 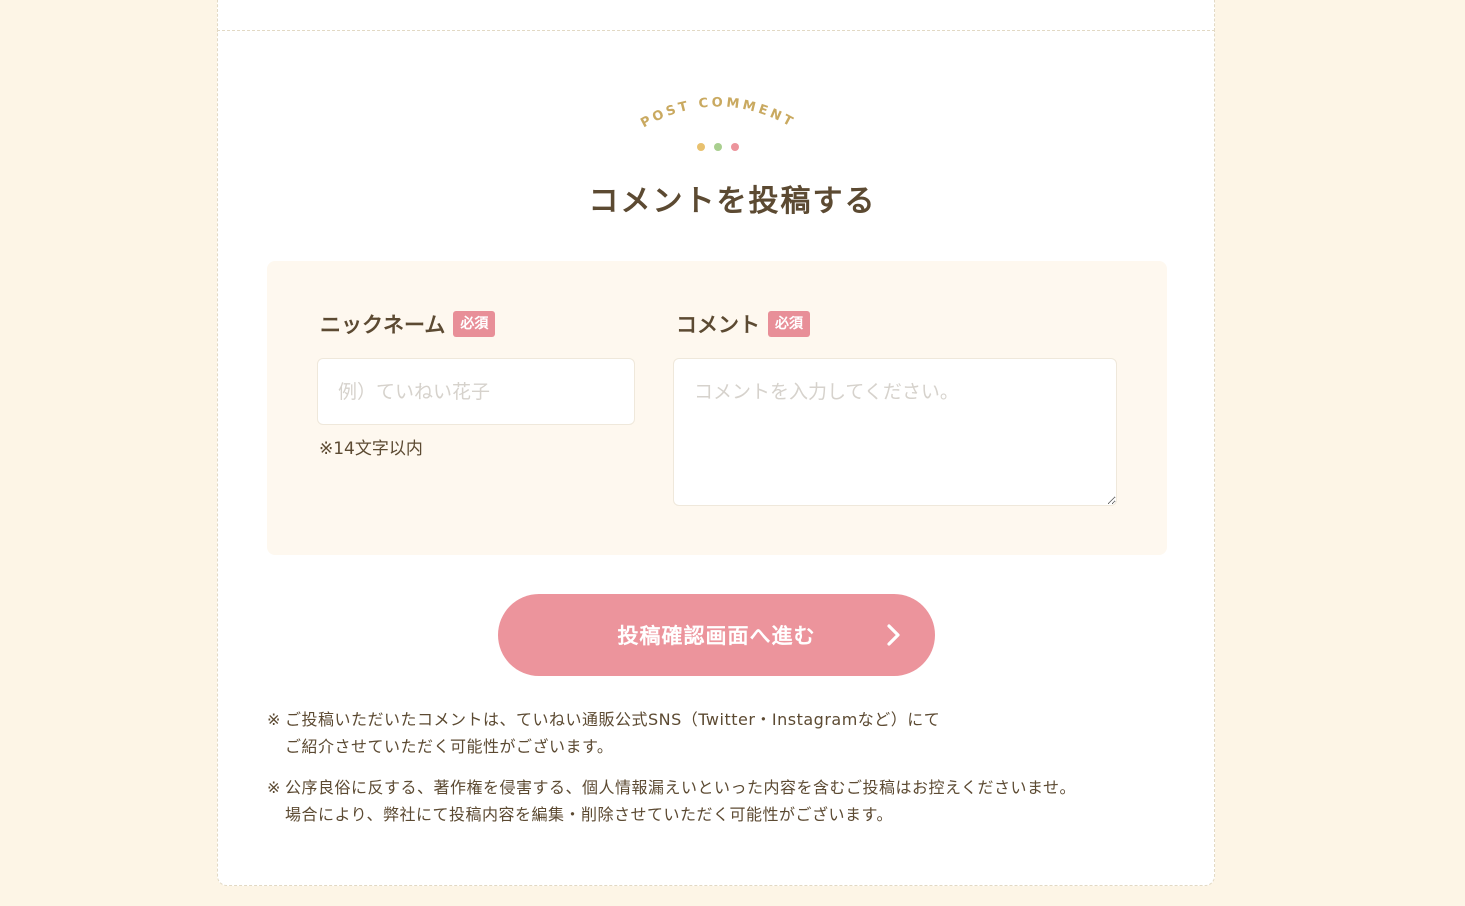 I want to click on chevron-right-icon, so click(x=893, y=635).